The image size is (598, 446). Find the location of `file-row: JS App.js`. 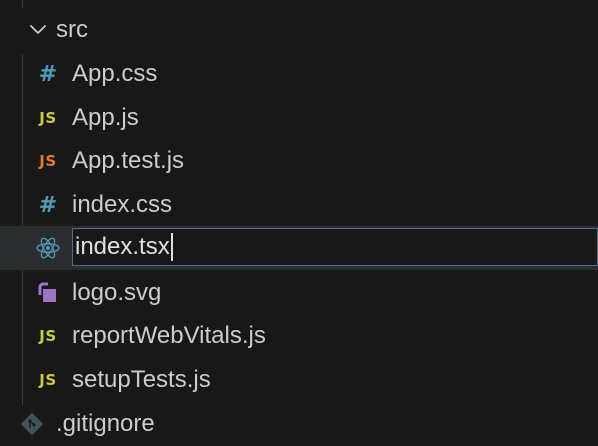

file-row: JS App.js is located at coordinates (299, 118).